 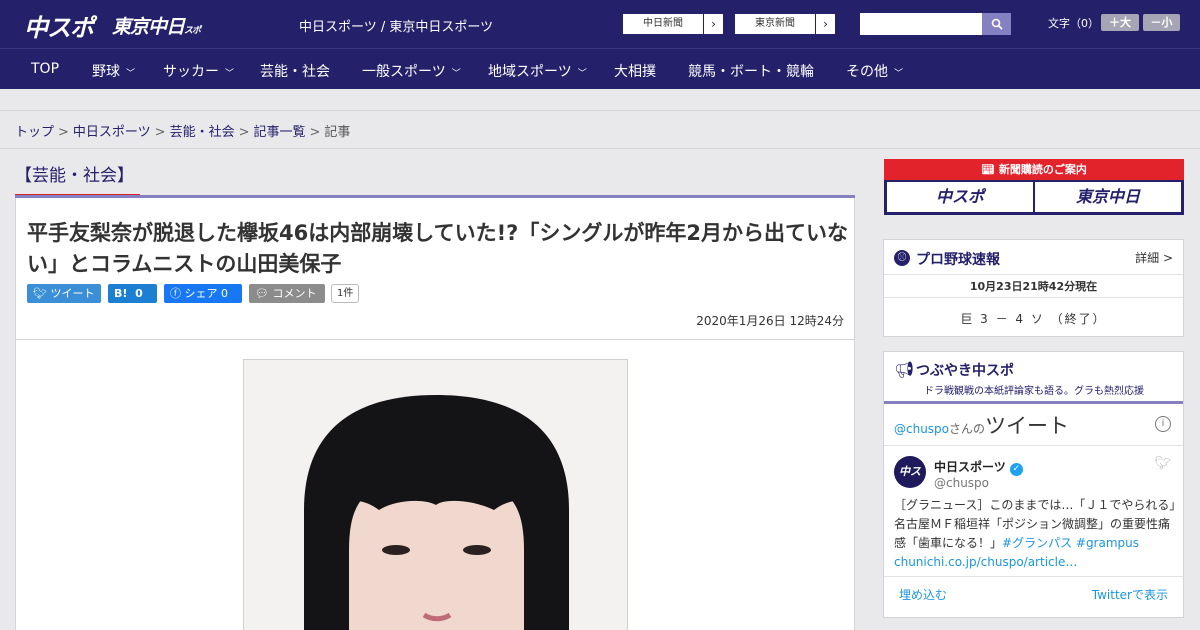 What do you see at coordinates (902, 258) in the screenshot?
I see `baseball-icon: ⚾︎` at bounding box center [902, 258].